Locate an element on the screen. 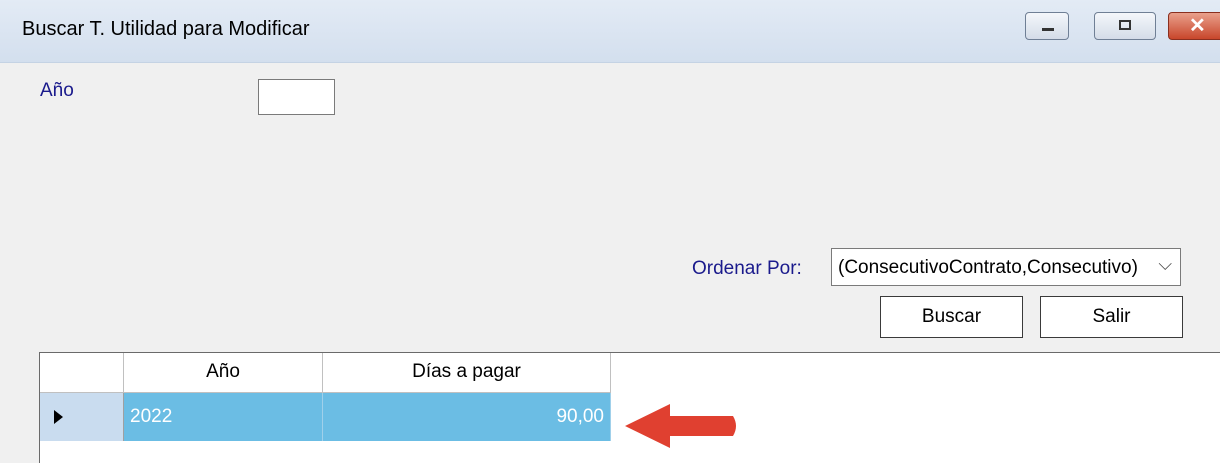 This screenshot has height=463, width=1220. anio-label: Año is located at coordinates (57, 90).